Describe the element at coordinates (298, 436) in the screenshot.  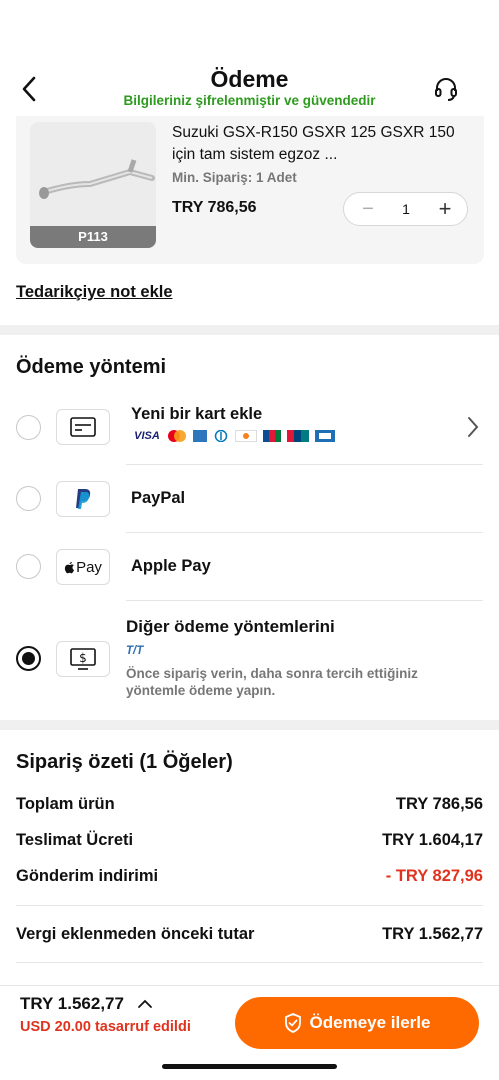
I see `unionpay-icon` at that location.